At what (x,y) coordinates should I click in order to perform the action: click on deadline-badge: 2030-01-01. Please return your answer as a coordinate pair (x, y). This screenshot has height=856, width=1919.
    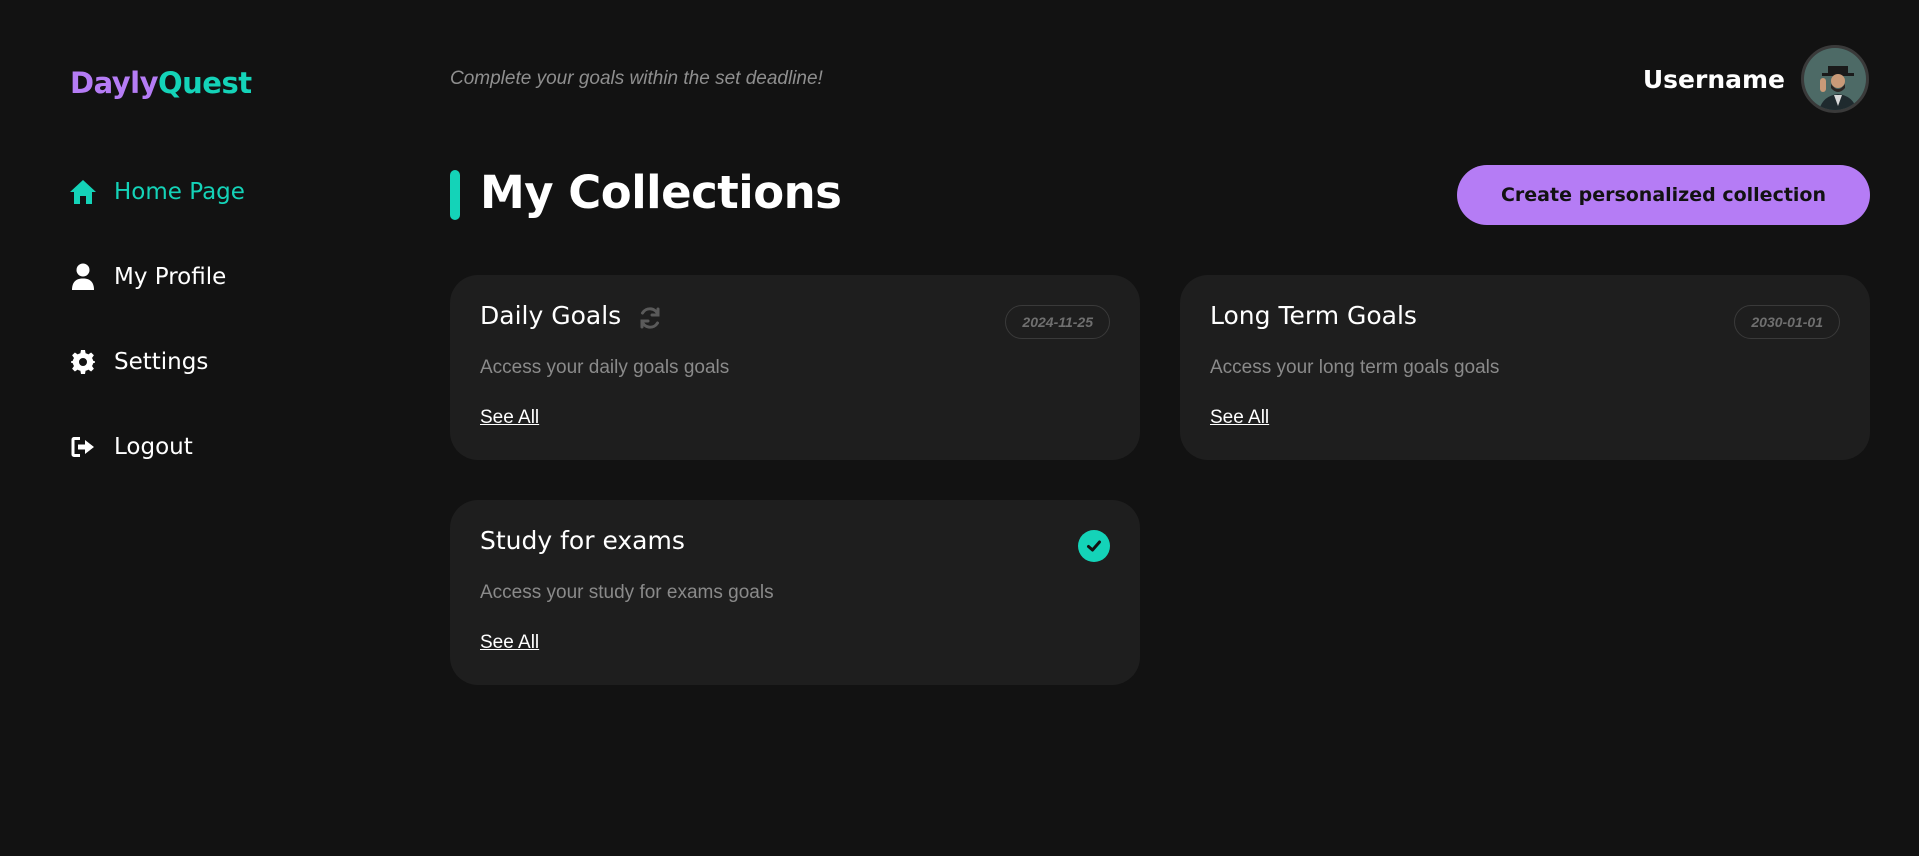
    Looking at the image, I should click on (1787, 322).